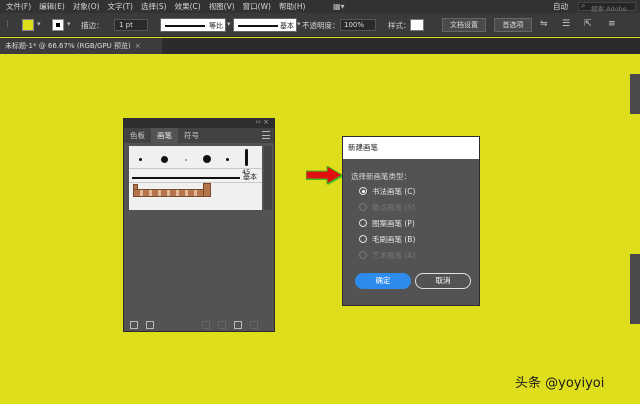 The height and width of the screenshot is (404, 640). Describe the element at coordinates (137, 135) in the screenshot. I see `tab-swatches: 色板` at that location.